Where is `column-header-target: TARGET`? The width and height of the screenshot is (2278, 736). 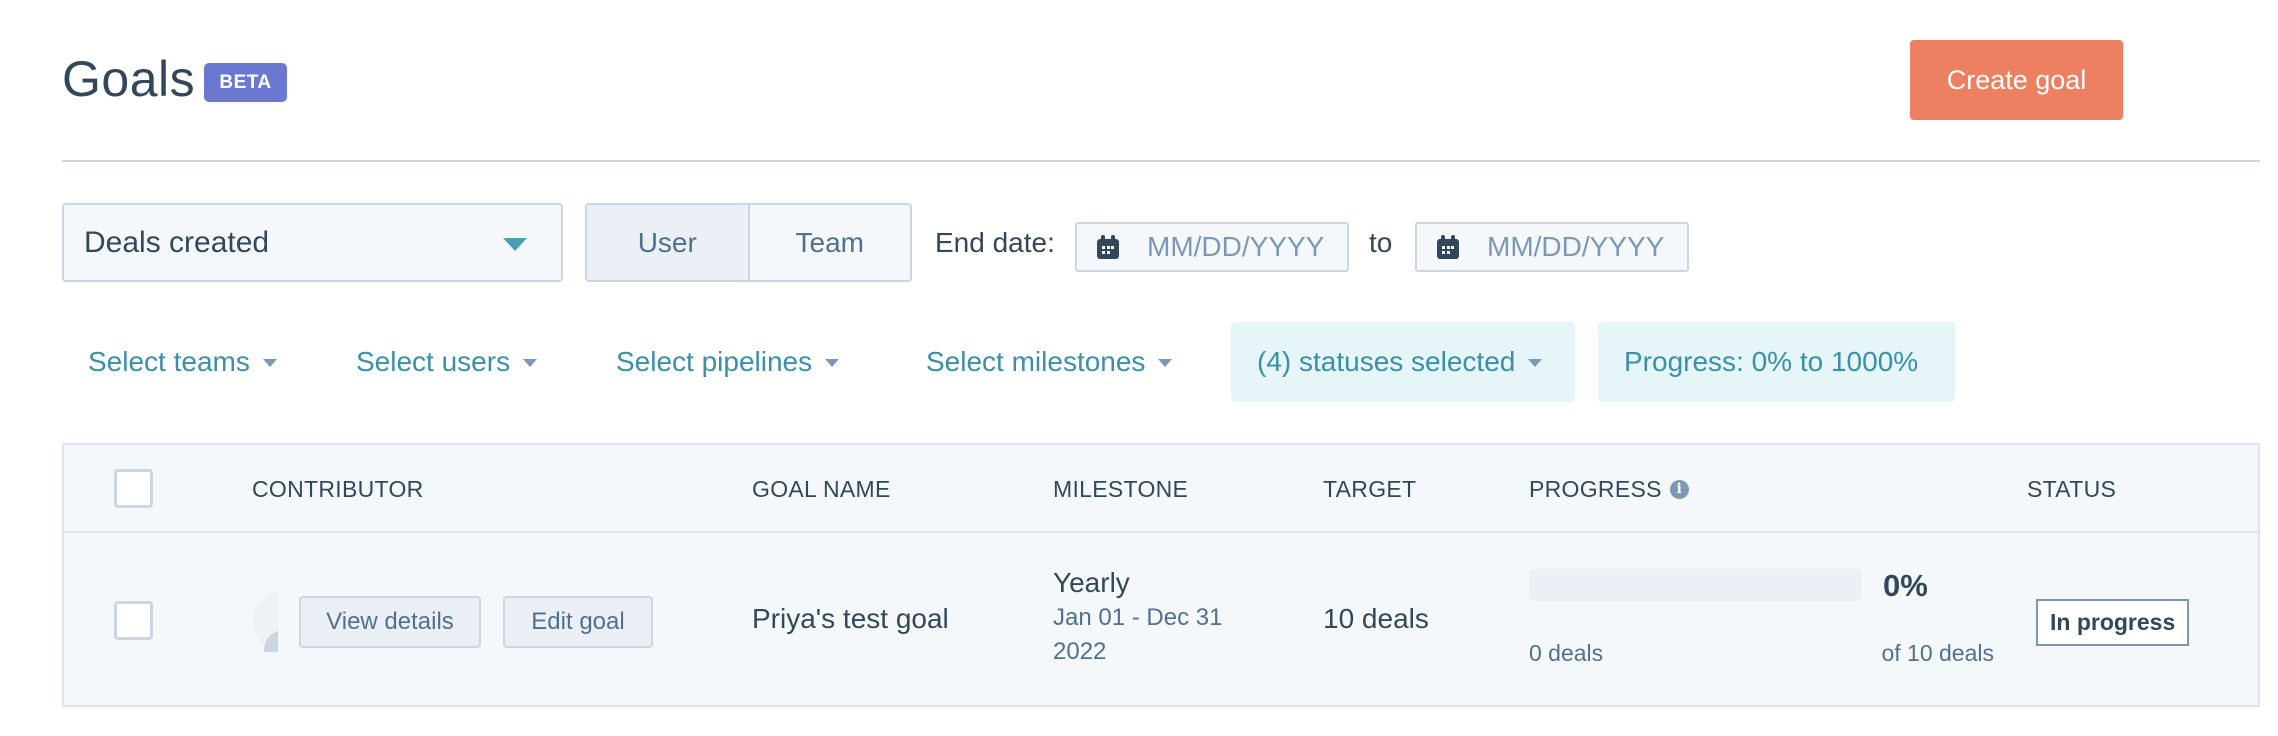
column-header-target: TARGET is located at coordinates (1369, 489).